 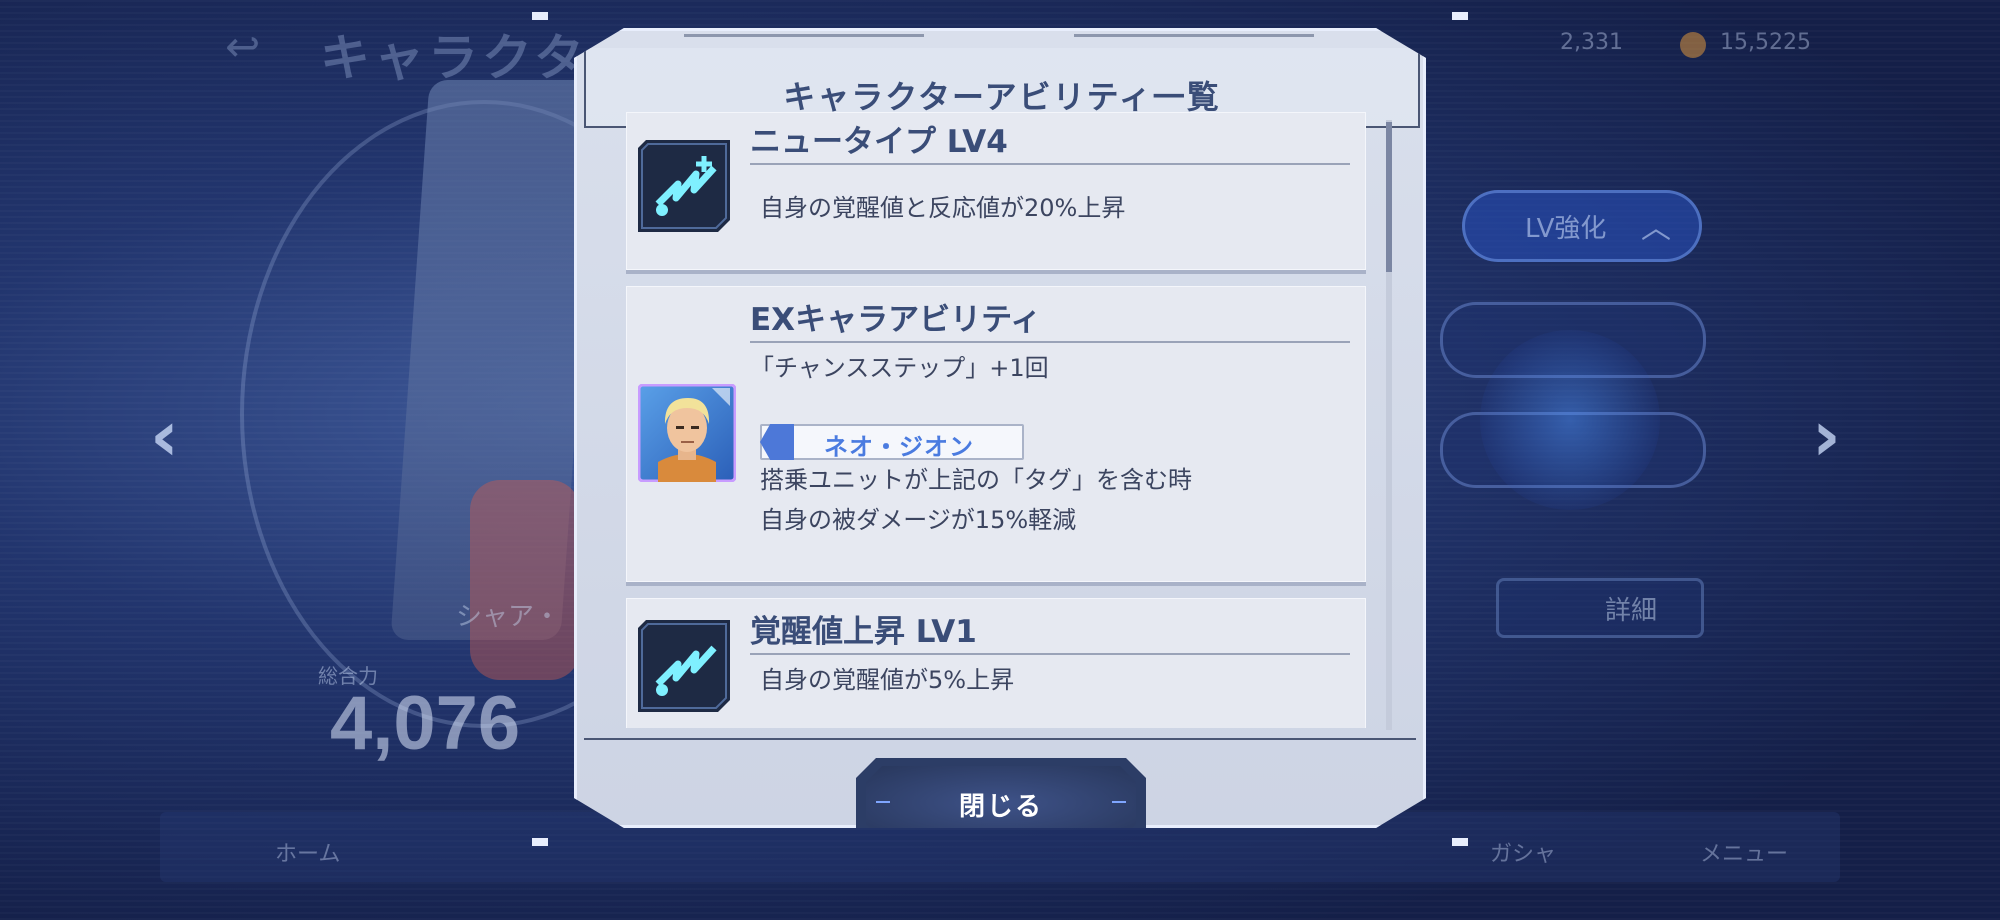 I want to click on ability-effect-line: 「チャンスステップ」+1回, so click(x=899, y=368).